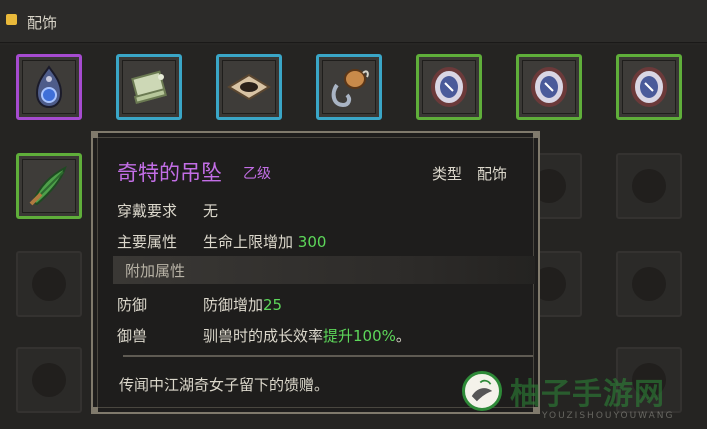 The height and width of the screenshot is (429, 707). I want to click on extra-attr-text: 驯兽时的成长效率, so click(263, 336).